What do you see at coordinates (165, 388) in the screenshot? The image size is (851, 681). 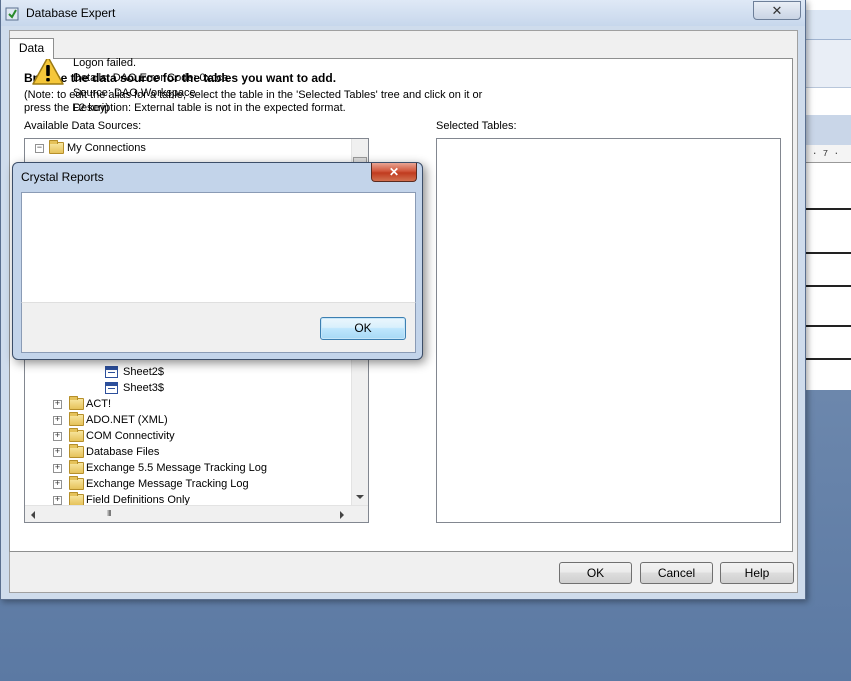 I see `tree-item-sheet3: Sheet3$` at bounding box center [165, 388].